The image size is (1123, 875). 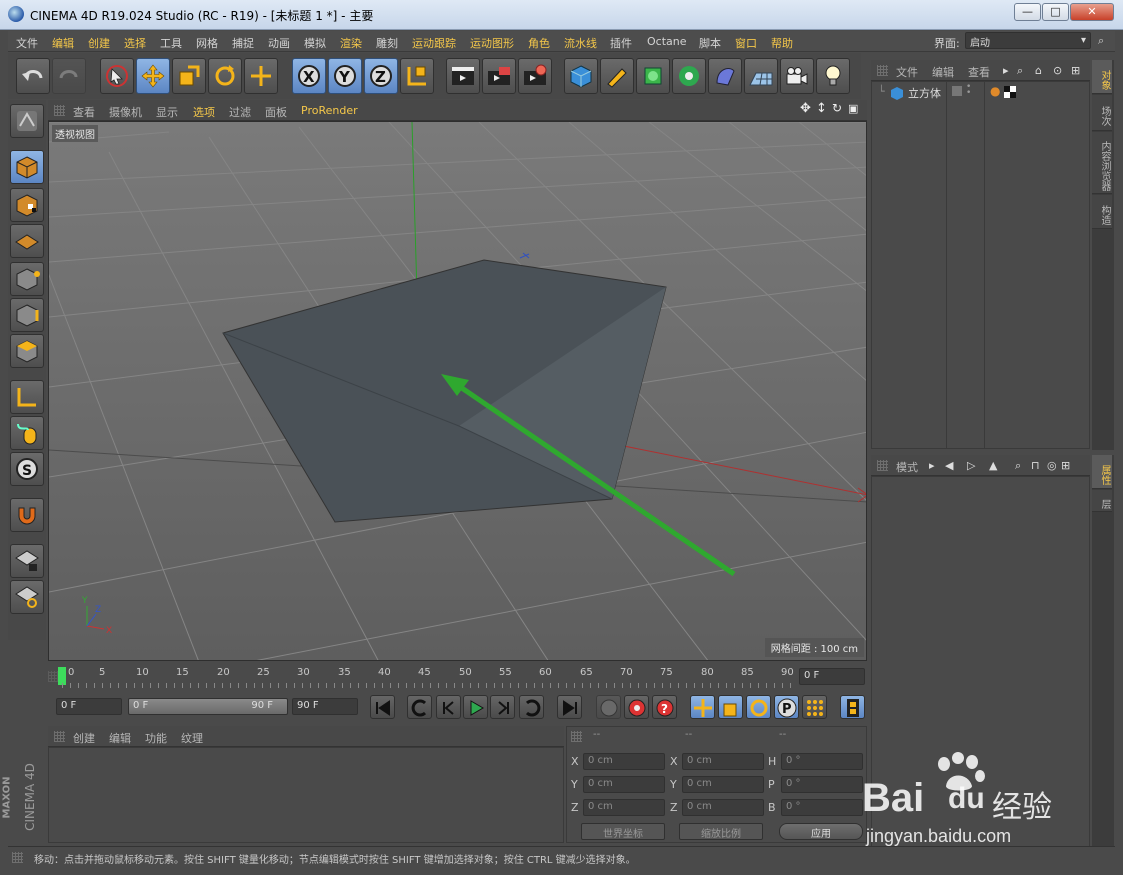 What do you see at coordinates (949, 465) in the screenshot?
I see `back-arrow-icon: ◀` at bounding box center [949, 465].